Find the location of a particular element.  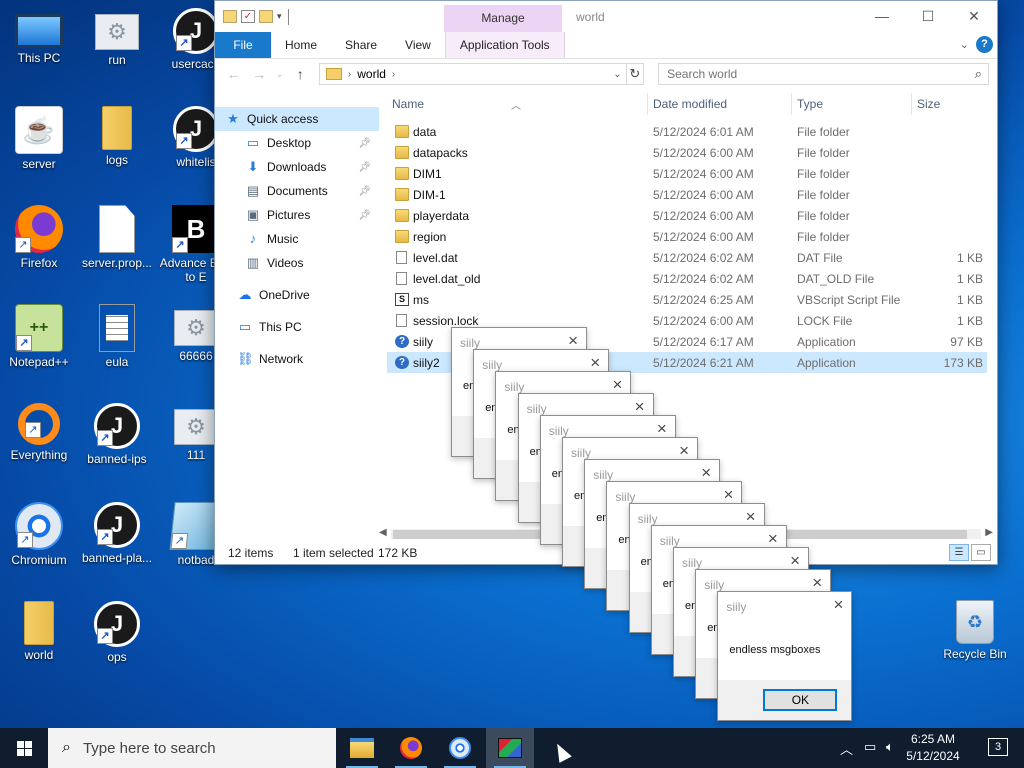

desktop-icon-this-pc: This PC is located at coordinates (39, 36).